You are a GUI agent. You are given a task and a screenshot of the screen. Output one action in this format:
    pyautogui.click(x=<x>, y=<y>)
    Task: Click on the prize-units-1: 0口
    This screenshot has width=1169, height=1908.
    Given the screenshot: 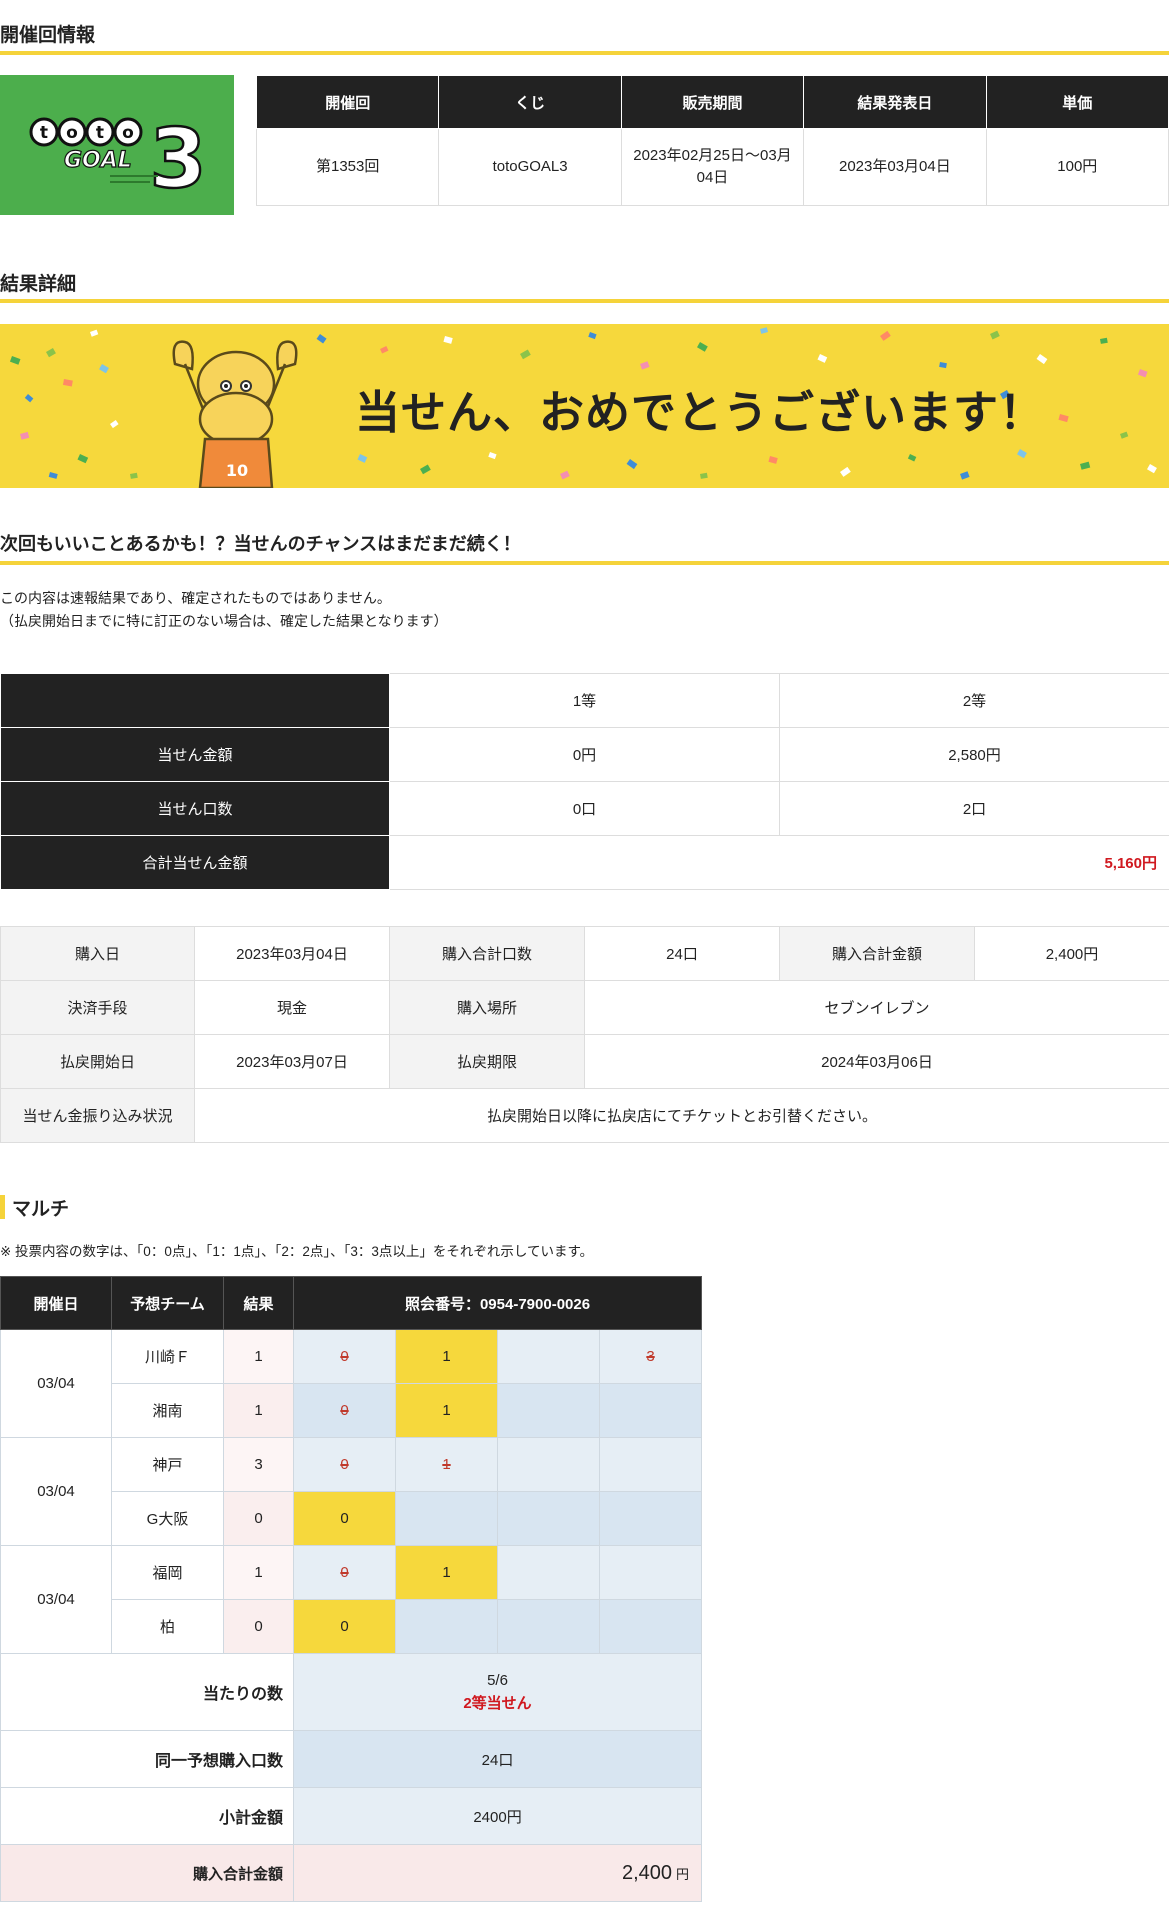 What is the action you would take?
    pyautogui.click(x=584, y=808)
    